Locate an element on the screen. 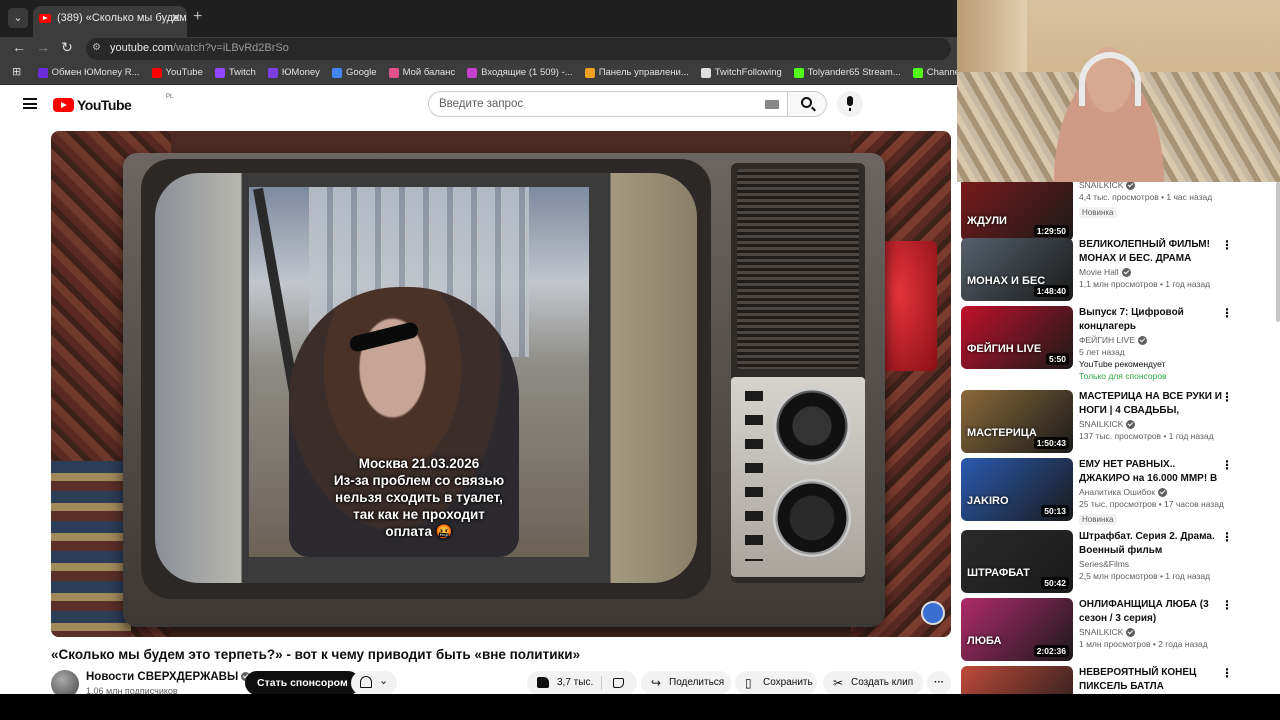 Image resolution: width=1280 pixels, height=720 pixels. thumbnail-text: МАСТЕРИЦА is located at coordinates (1002, 433).